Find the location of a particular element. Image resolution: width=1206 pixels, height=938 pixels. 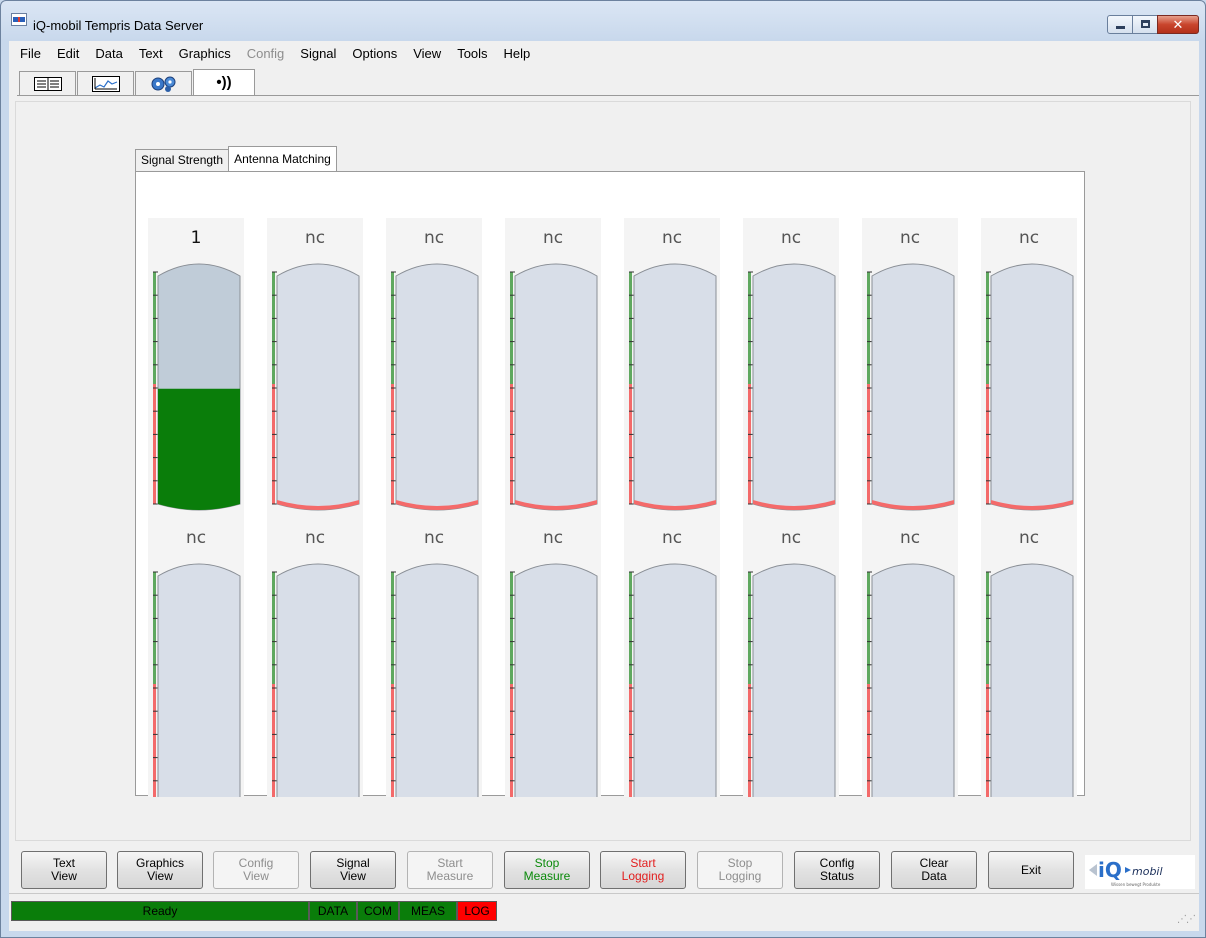

company-logo: iQ mobil Wissen bewegt Produkte is located at coordinates (1140, 872).